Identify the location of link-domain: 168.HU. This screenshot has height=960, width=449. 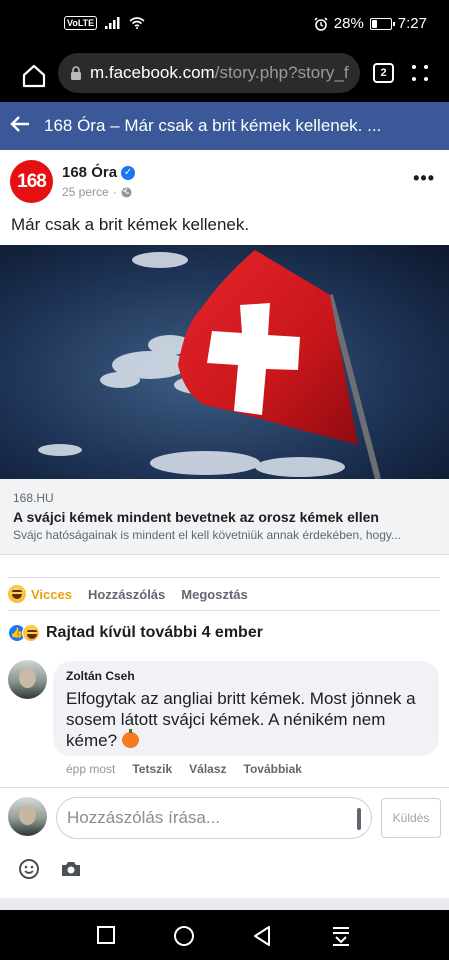
(33, 498).